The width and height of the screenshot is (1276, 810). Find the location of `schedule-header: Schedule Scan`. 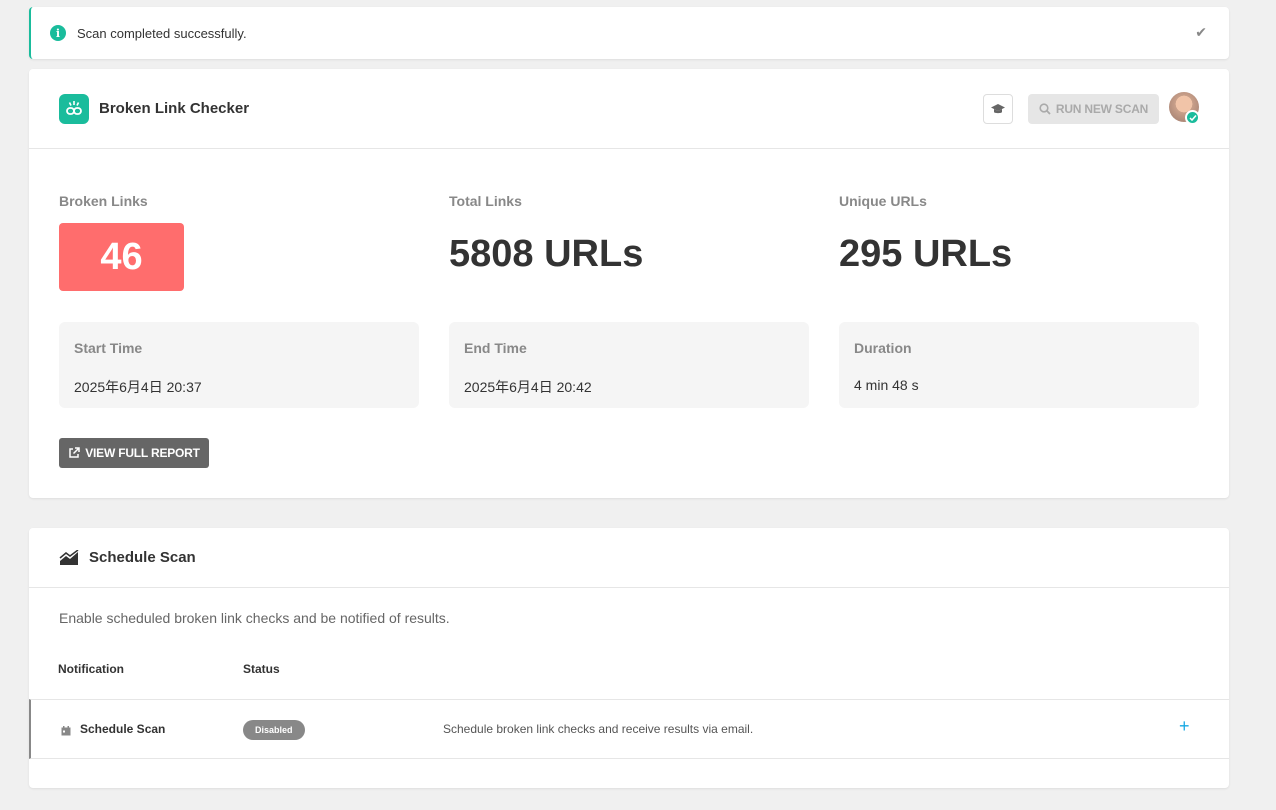

schedule-header: Schedule Scan is located at coordinates (629, 558).